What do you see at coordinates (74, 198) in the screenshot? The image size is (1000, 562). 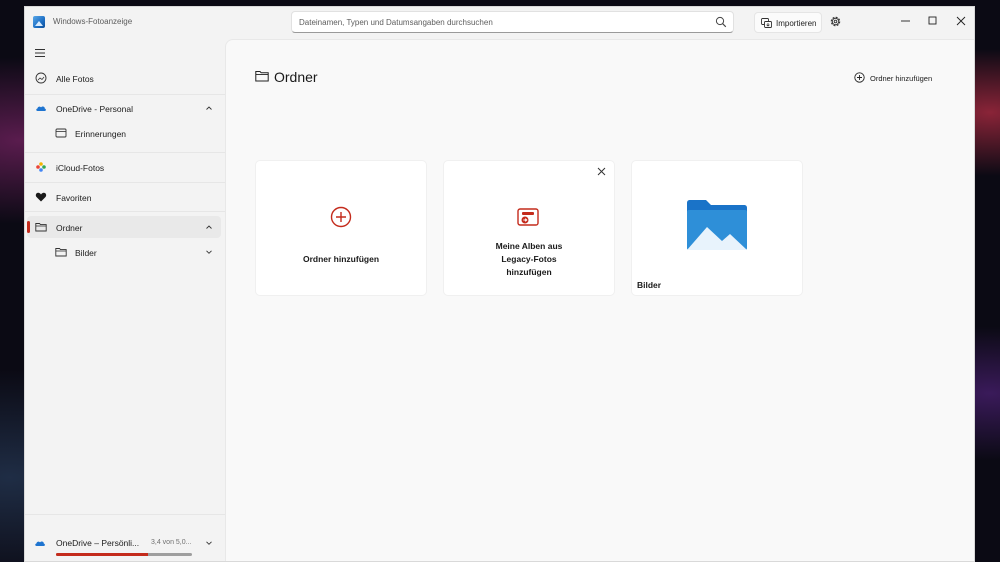 I see `sidebar-item-label: Favoriten` at bounding box center [74, 198].